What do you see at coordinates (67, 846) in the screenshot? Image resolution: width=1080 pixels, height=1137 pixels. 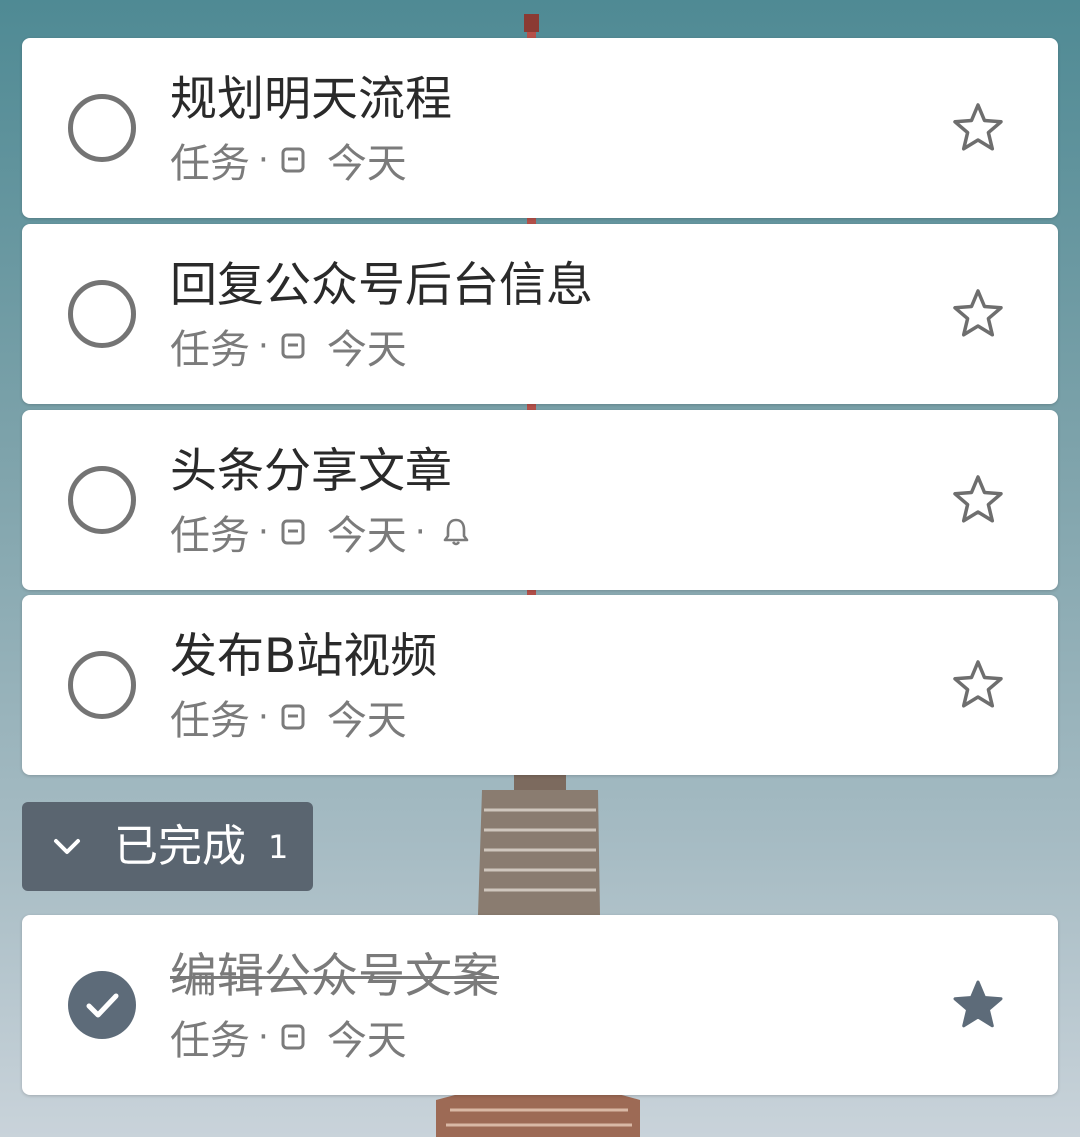 I see `chevron-down-icon` at bounding box center [67, 846].